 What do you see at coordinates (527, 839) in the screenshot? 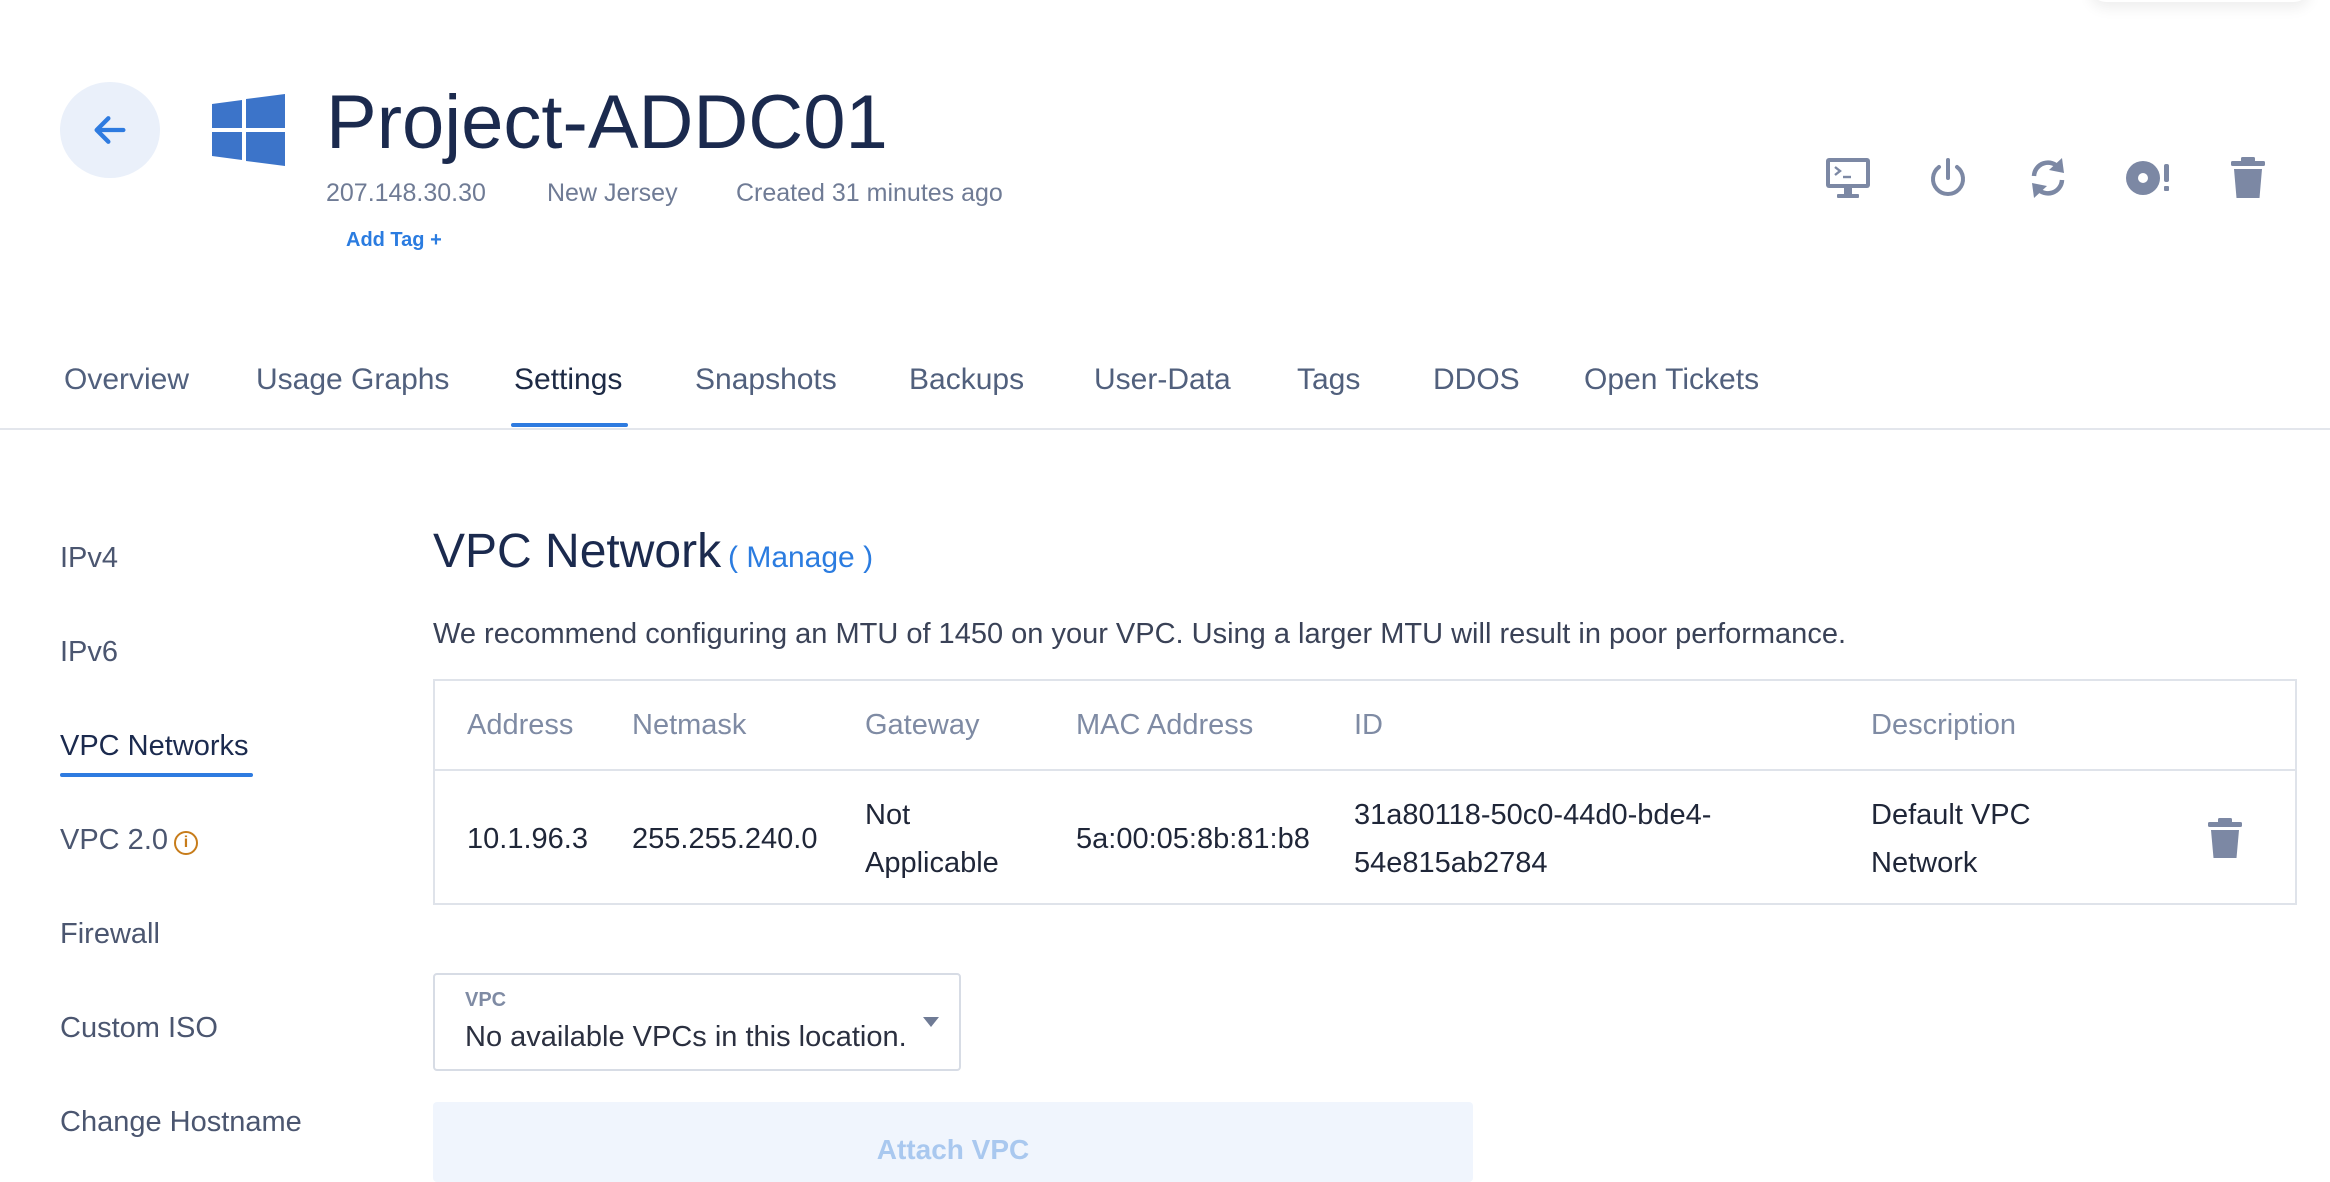
I see `cell-address: 10.1.96.3` at bounding box center [527, 839].